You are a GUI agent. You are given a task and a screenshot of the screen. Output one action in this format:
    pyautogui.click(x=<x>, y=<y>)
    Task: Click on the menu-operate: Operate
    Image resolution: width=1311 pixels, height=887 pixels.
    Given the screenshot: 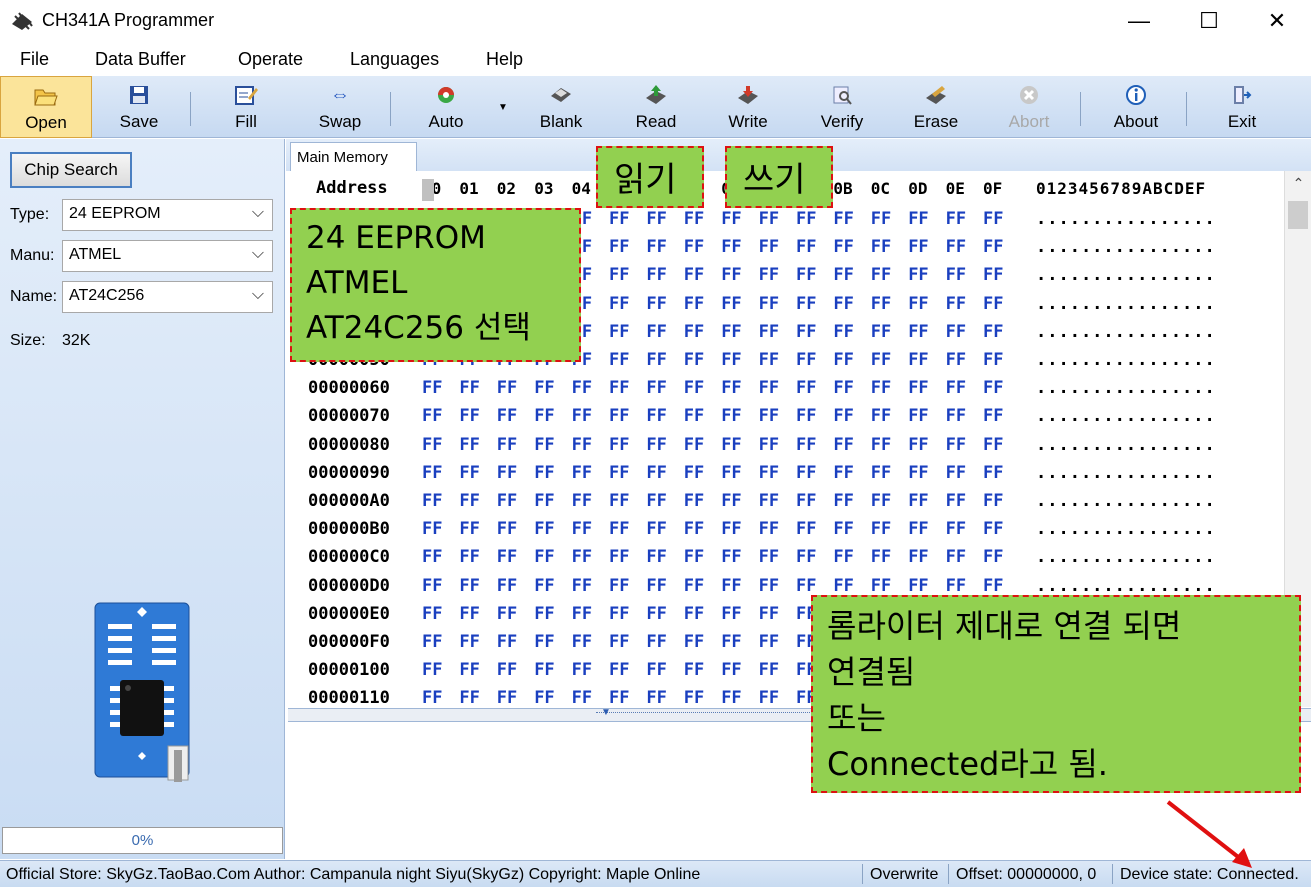 What is the action you would take?
    pyautogui.click(x=270, y=59)
    